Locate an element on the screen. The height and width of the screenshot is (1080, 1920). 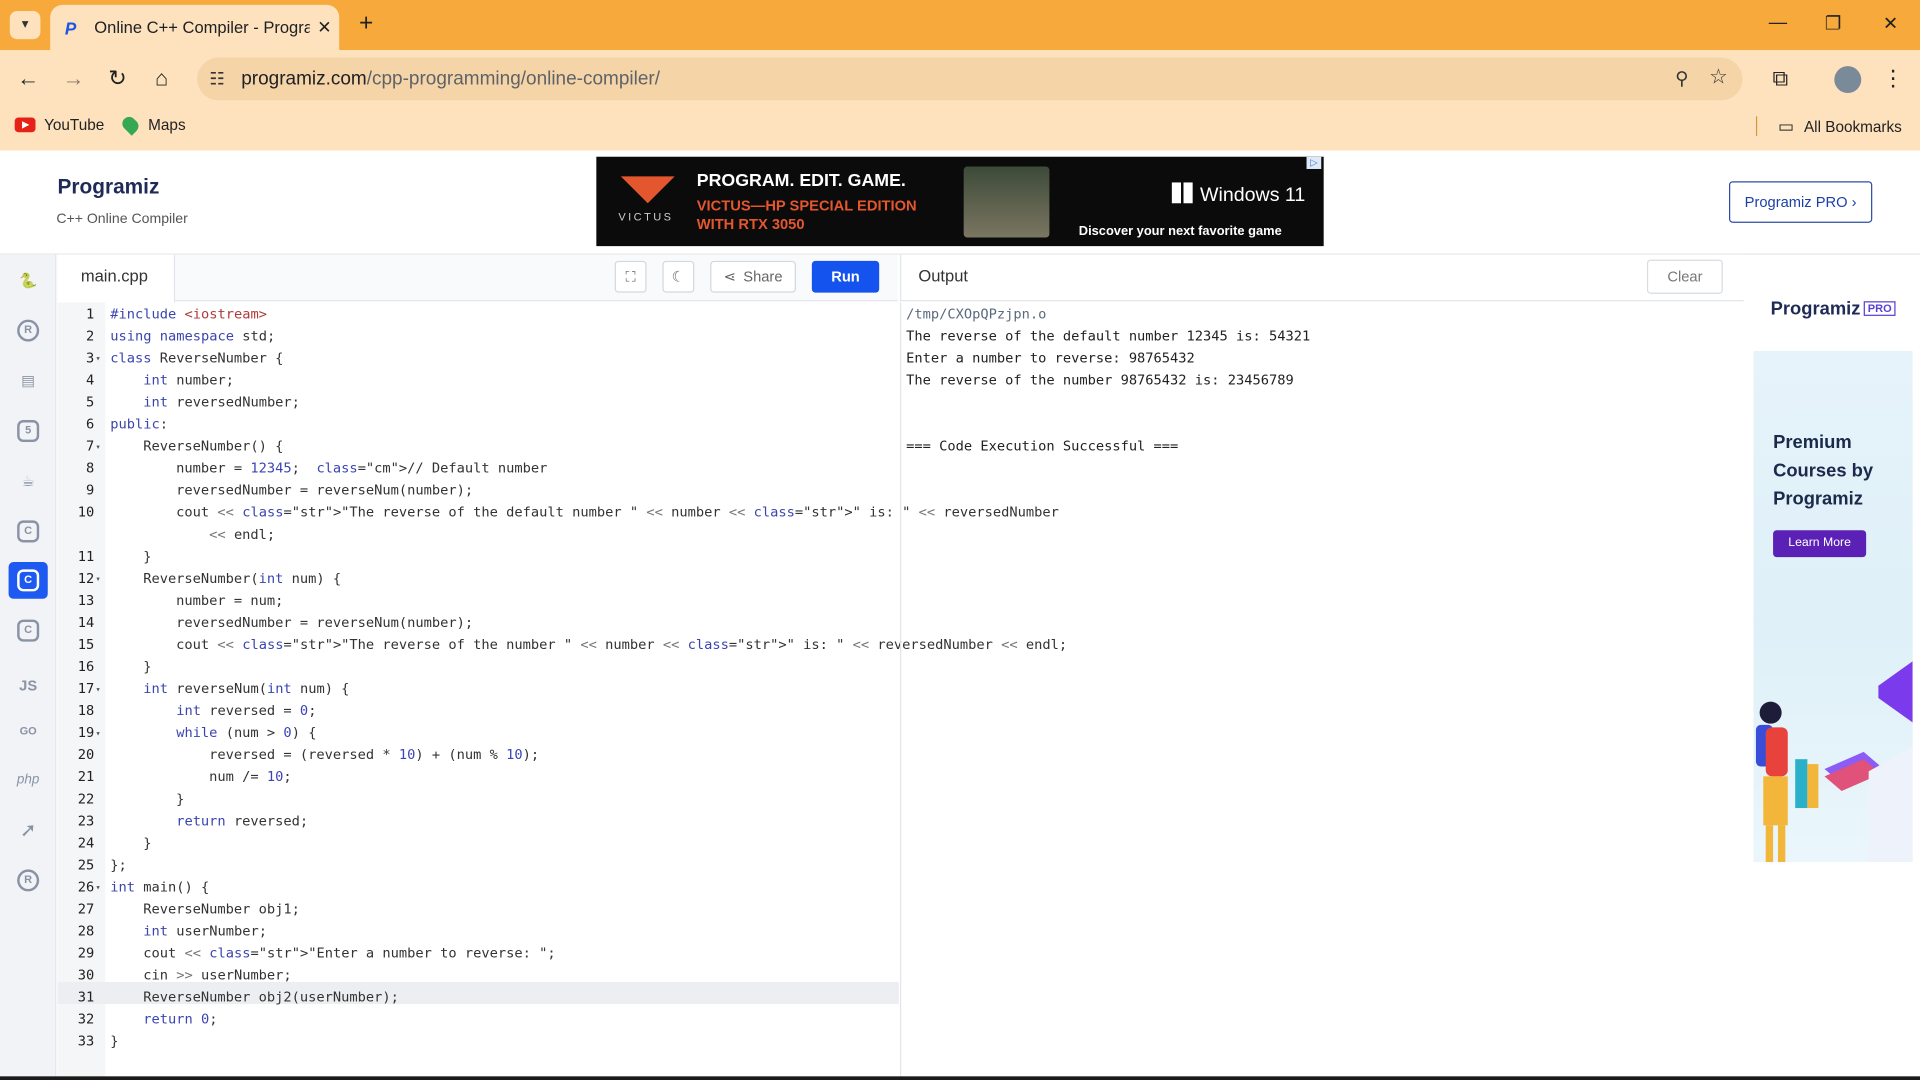
ad-subheadline: VICTUS—HP SPECIAL EDITION WITH RTX 3050 is located at coordinates (806, 215).